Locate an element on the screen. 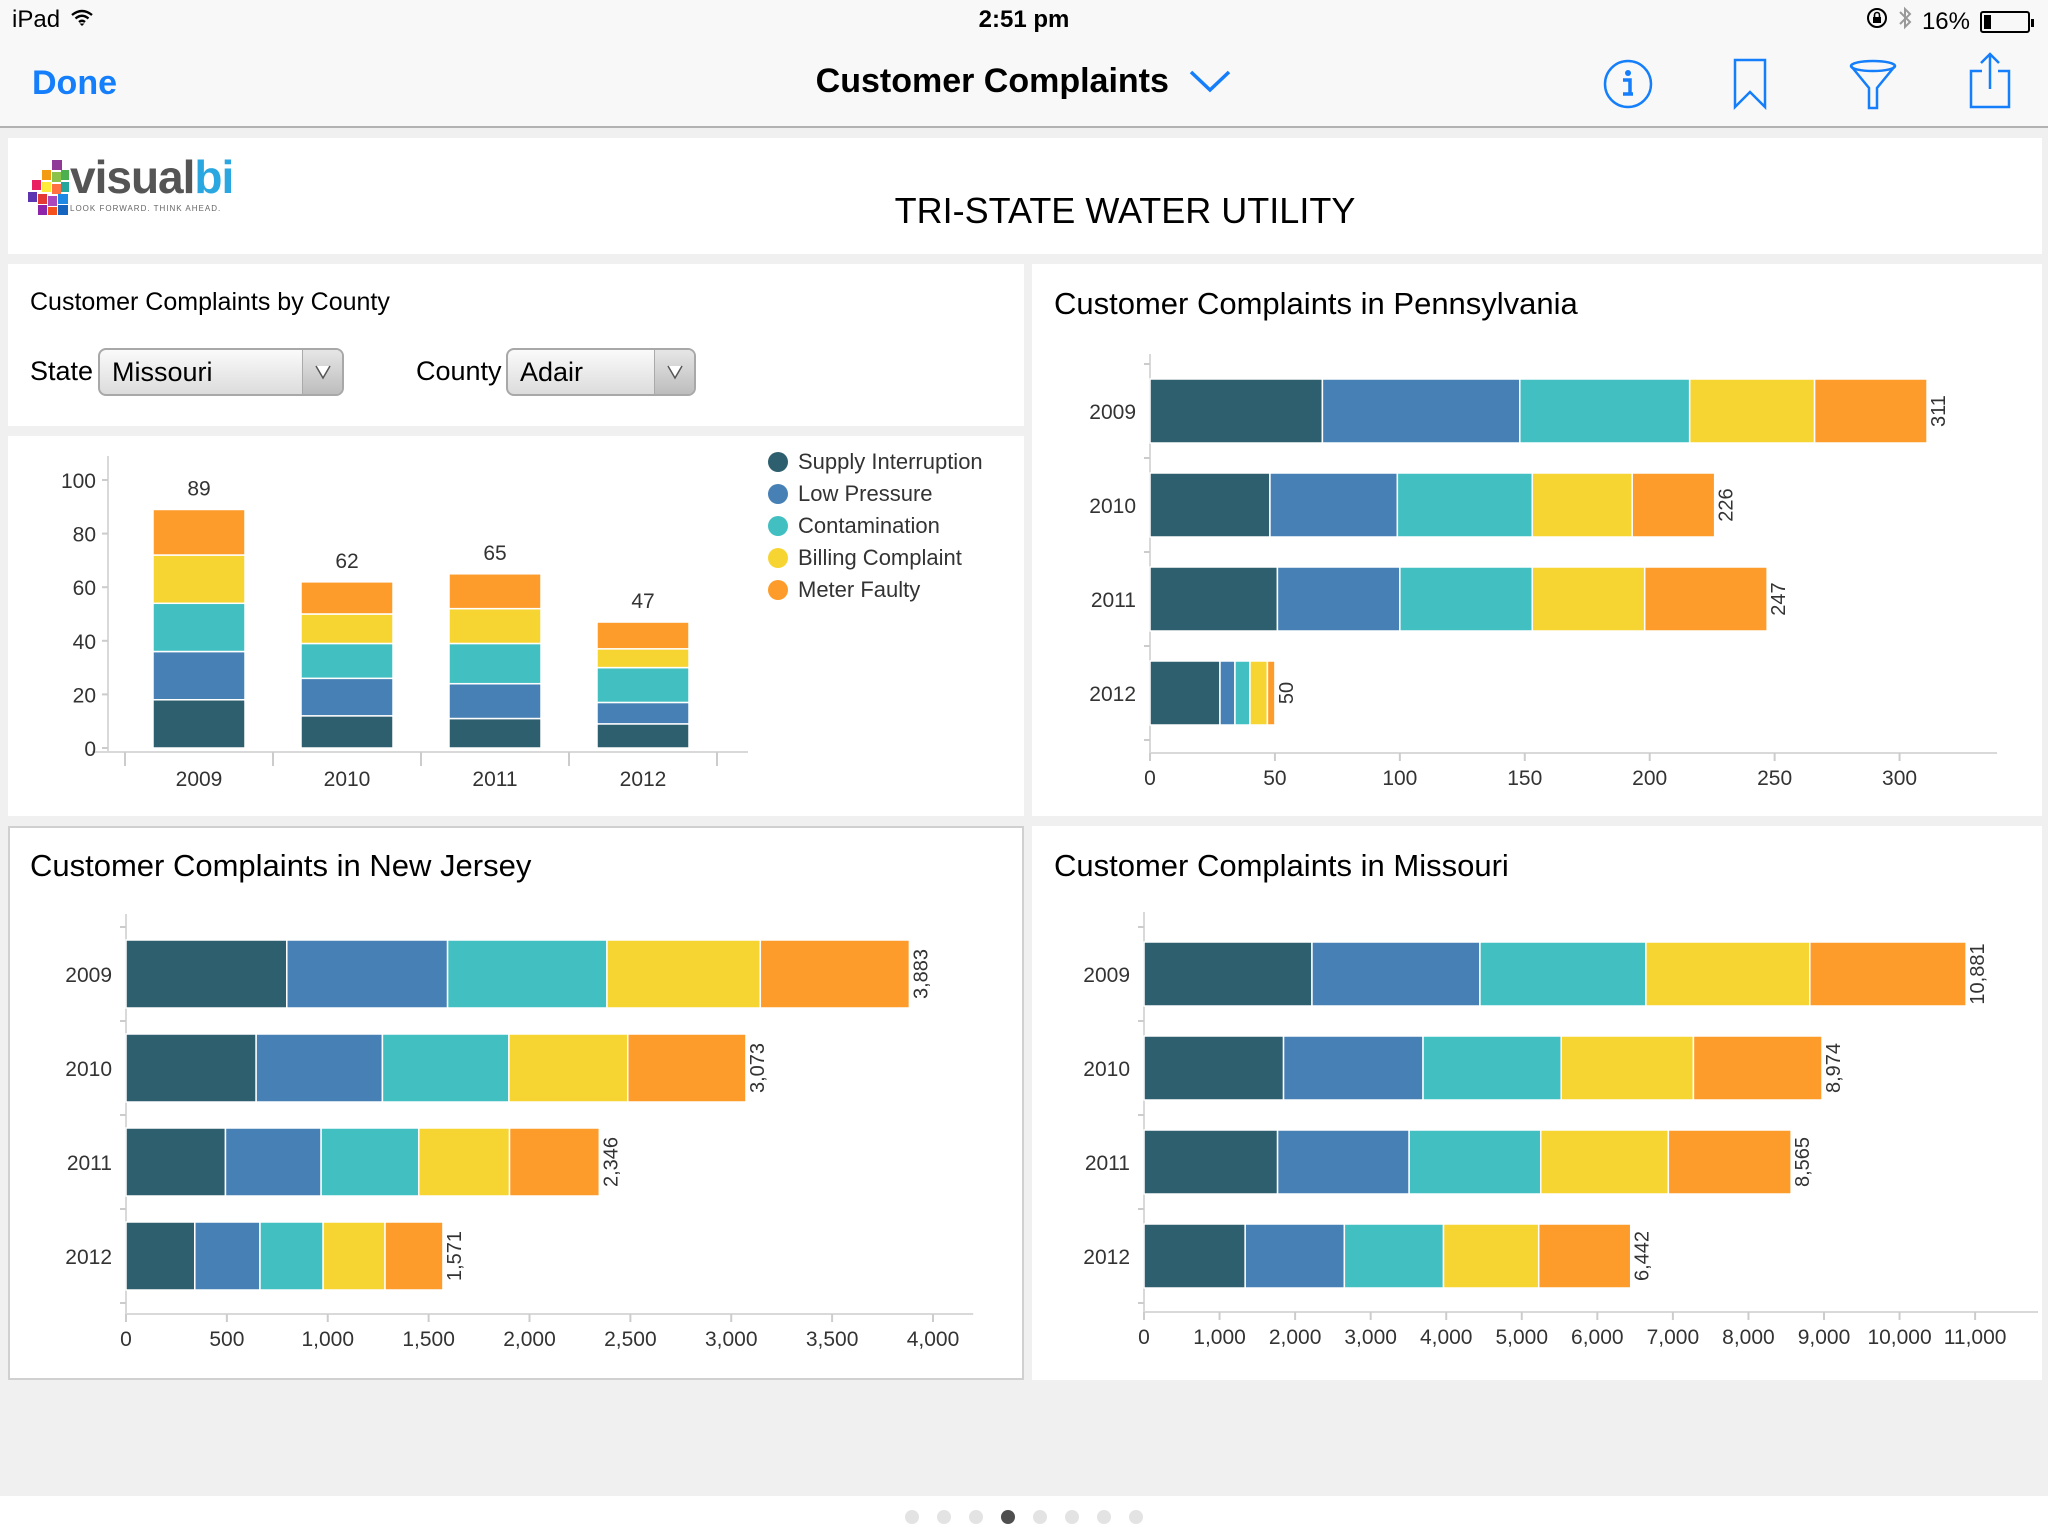 The image size is (2048, 1536). county-dropdown: Adair is located at coordinates (601, 372).